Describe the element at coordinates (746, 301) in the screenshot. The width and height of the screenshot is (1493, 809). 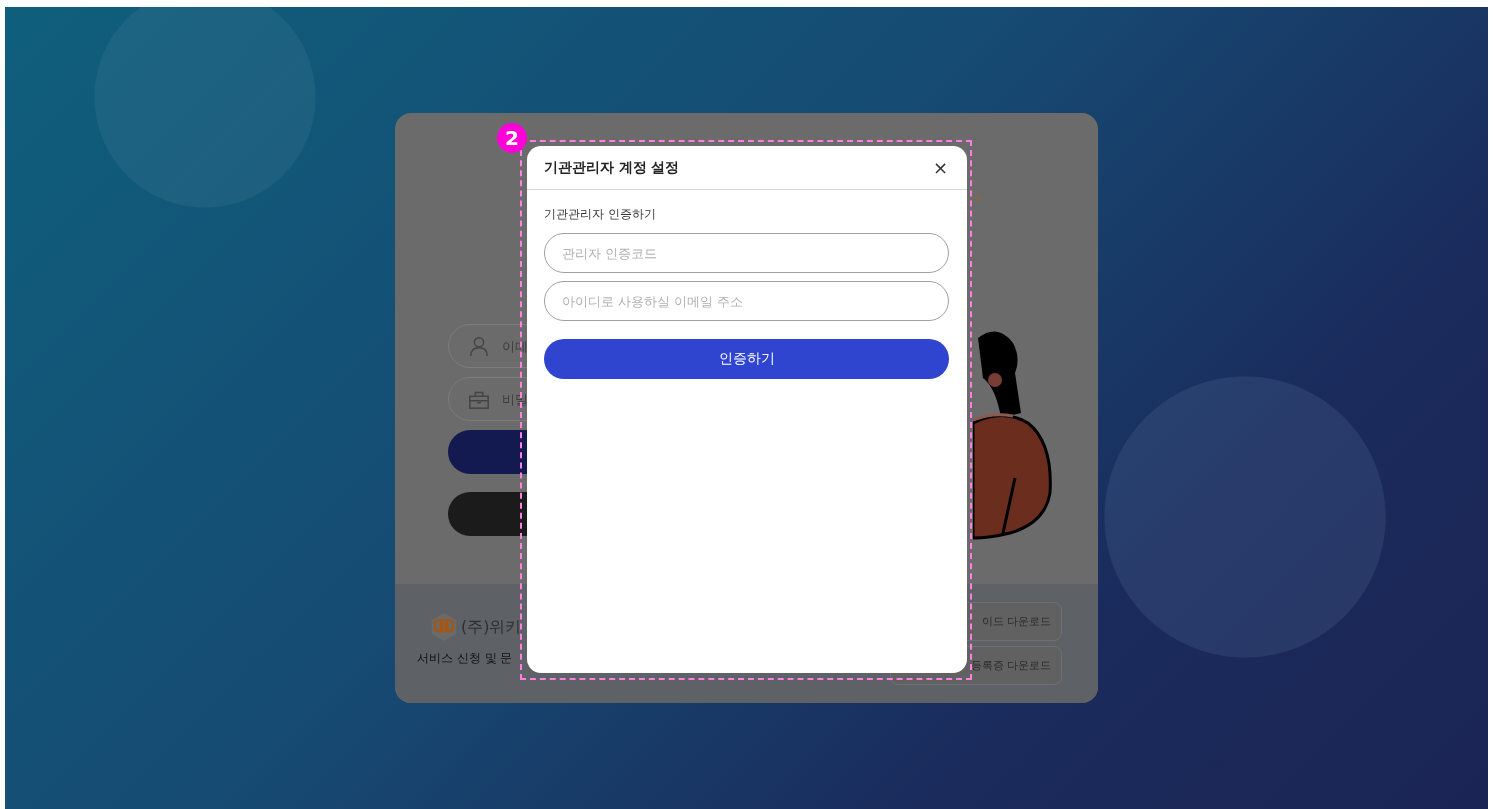
I see `input-field: 아이디로 사용하실 이메일 주소` at that location.